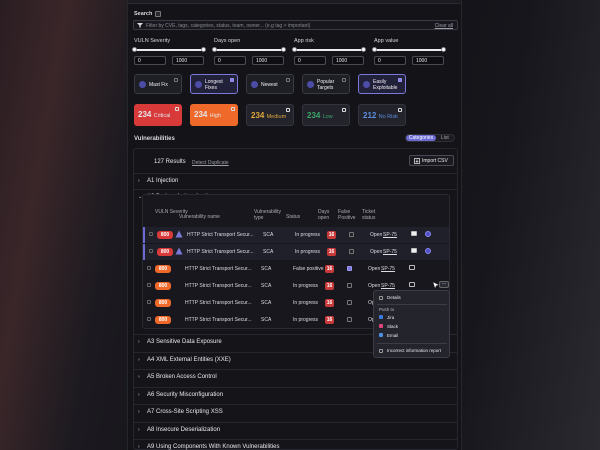 This screenshot has height=450, width=600. What do you see at coordinates (293, 217) in the screenshot?
I see `th-status: Status` at bounding box center [293, 217].